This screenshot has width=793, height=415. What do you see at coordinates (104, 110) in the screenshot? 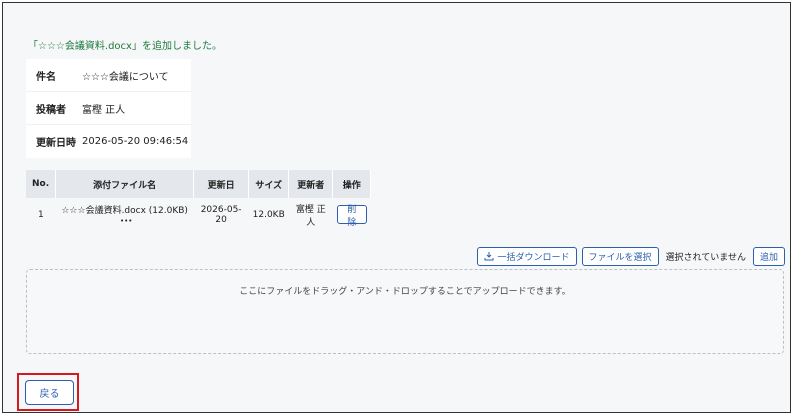
I see `info-value: 富樫 正人` at bounding box center [104, 110].